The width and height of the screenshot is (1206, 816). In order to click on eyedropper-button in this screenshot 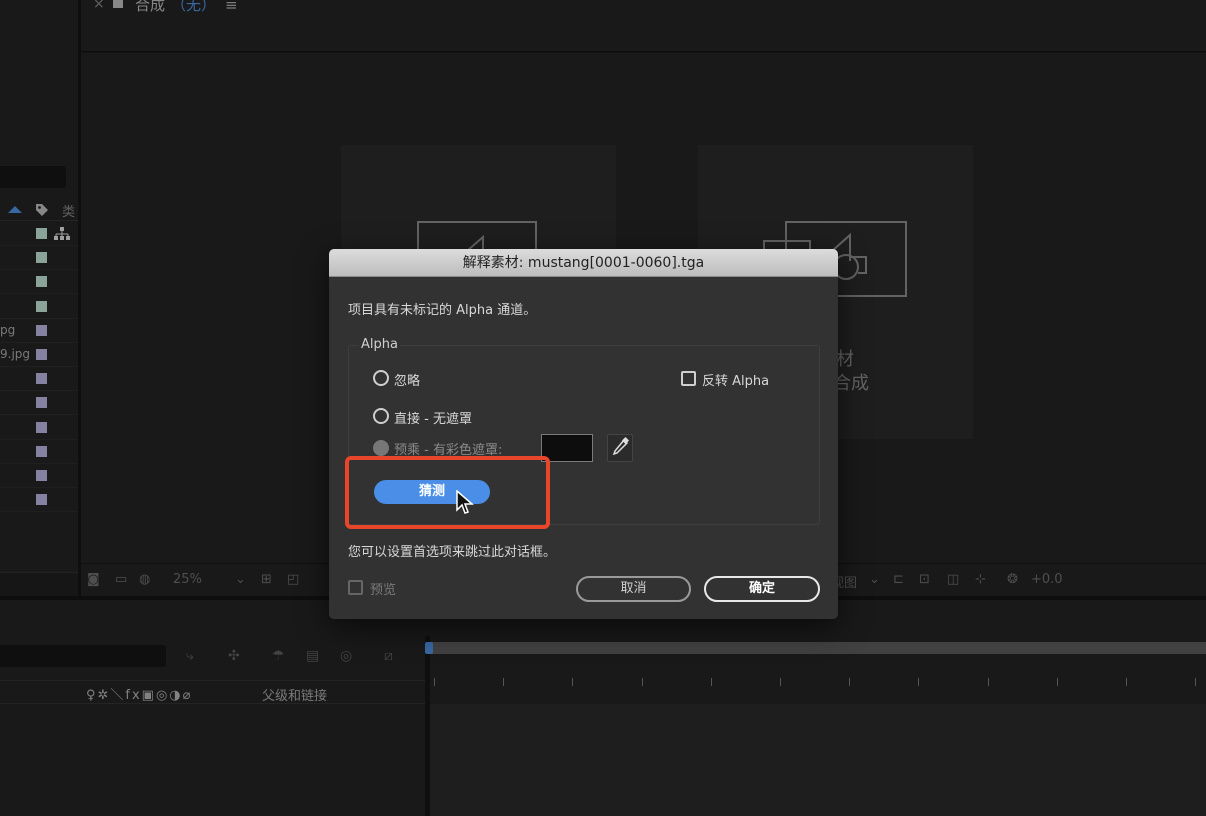, I will do `click(620, 448)`.